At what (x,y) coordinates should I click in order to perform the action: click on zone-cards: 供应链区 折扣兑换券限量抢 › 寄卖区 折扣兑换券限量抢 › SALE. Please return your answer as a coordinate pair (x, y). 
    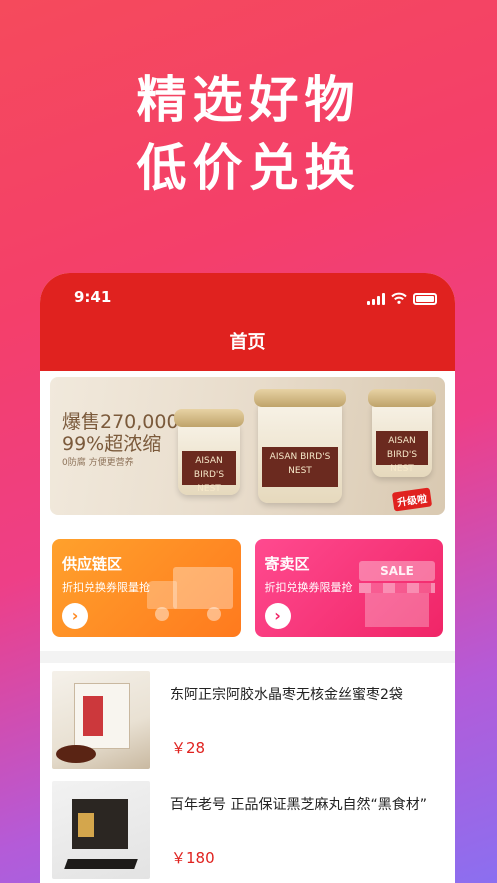
    Looking at the image, I should click on (247, 588).